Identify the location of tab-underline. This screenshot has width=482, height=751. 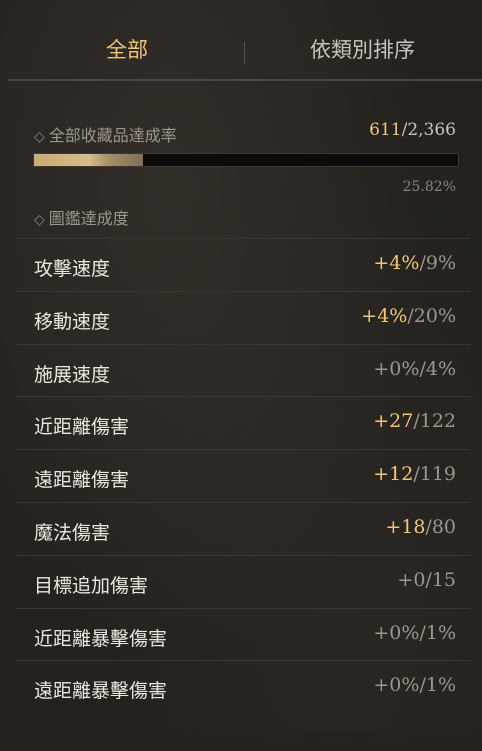
(245, 80).